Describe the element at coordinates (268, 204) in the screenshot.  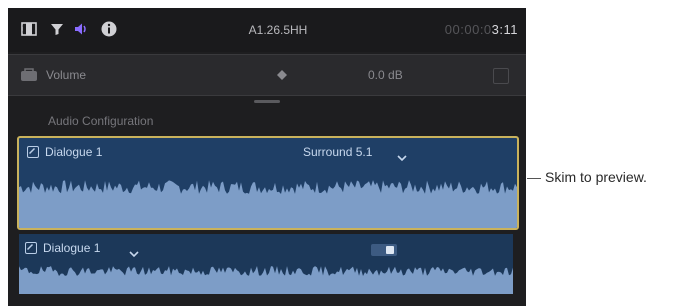
I see `lane-1-waveform` at that location.